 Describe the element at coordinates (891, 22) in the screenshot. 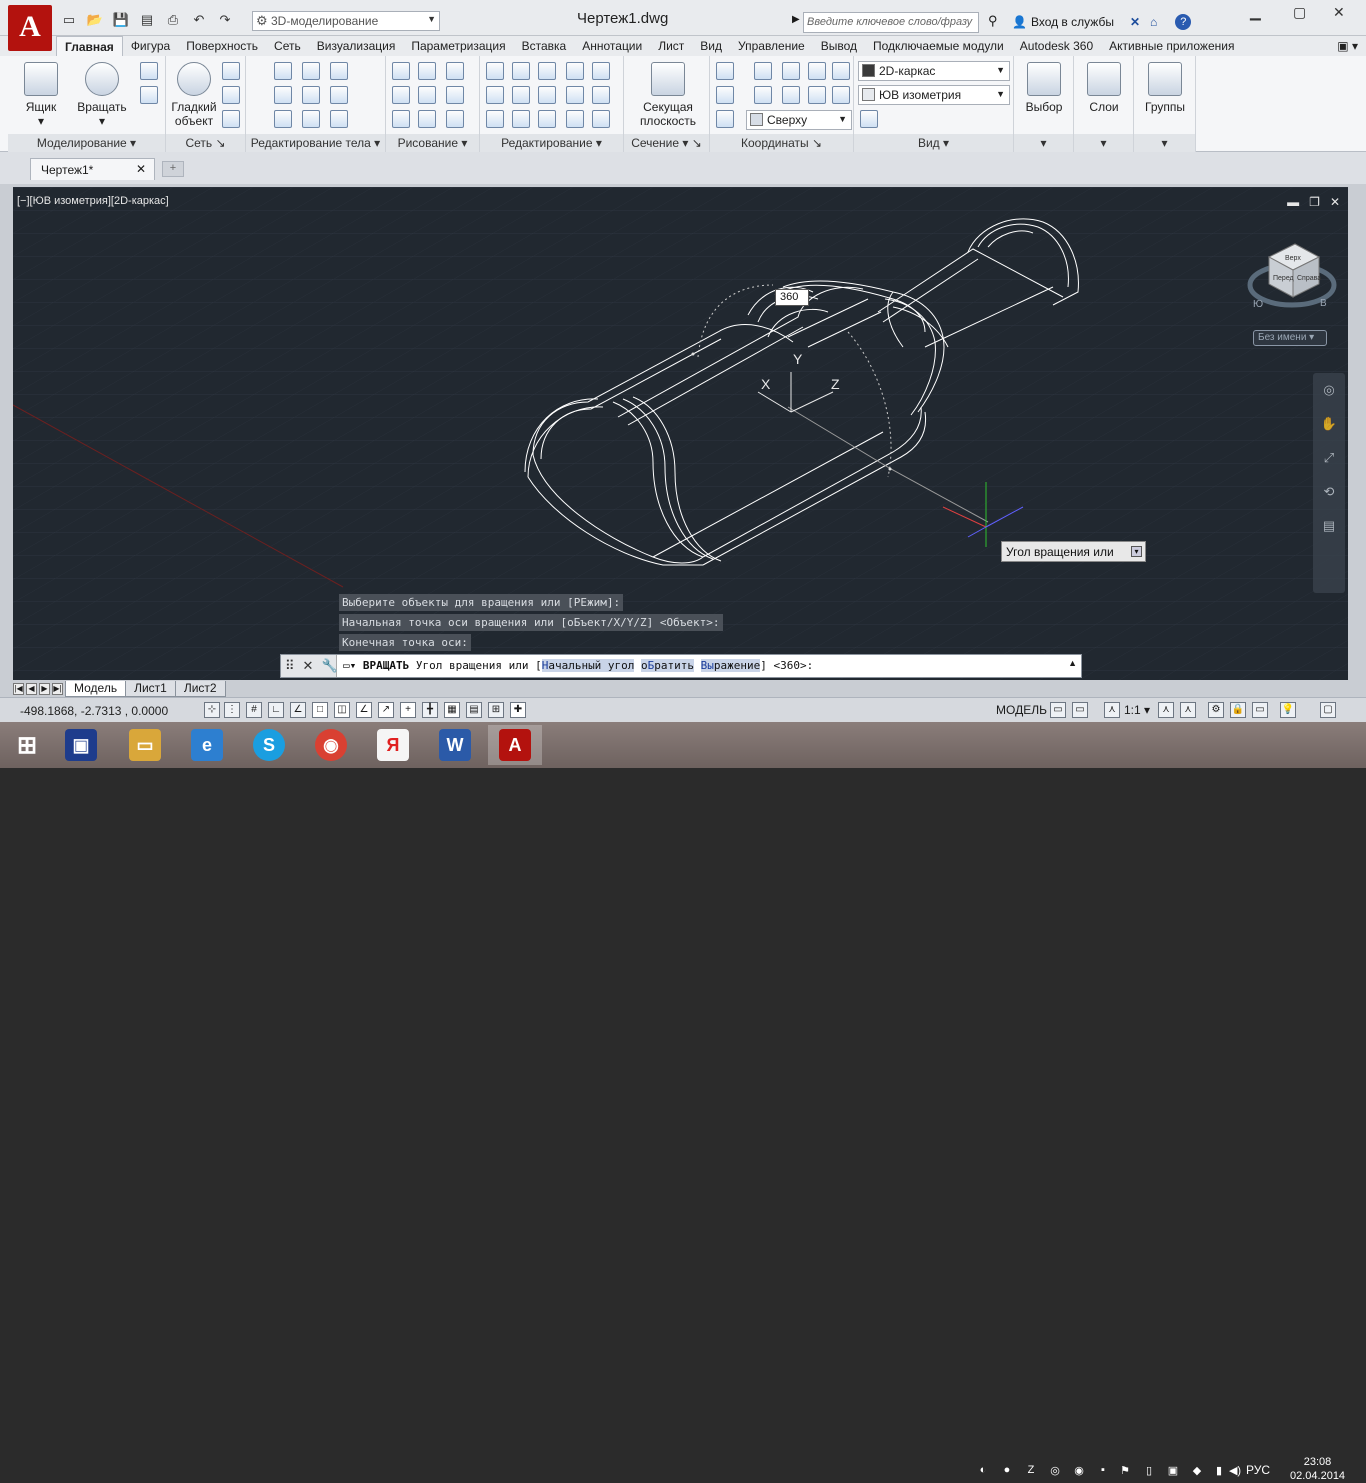

I see `search-input: Введите ключевое слово/фразу` at that location.